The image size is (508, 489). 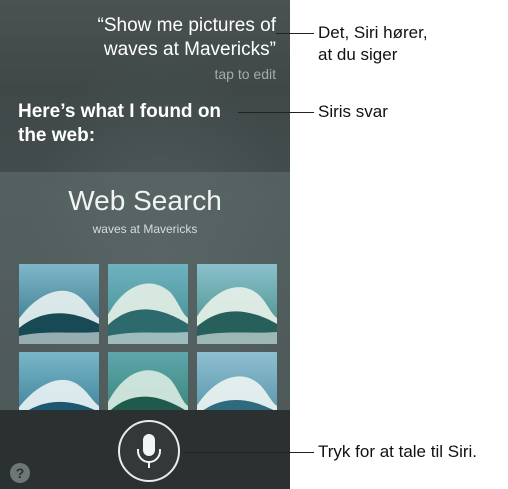 What do you see at coordinates (295, 33) in the screenshot?
I see `callout-line-heard` at bounding box center [295, 33].